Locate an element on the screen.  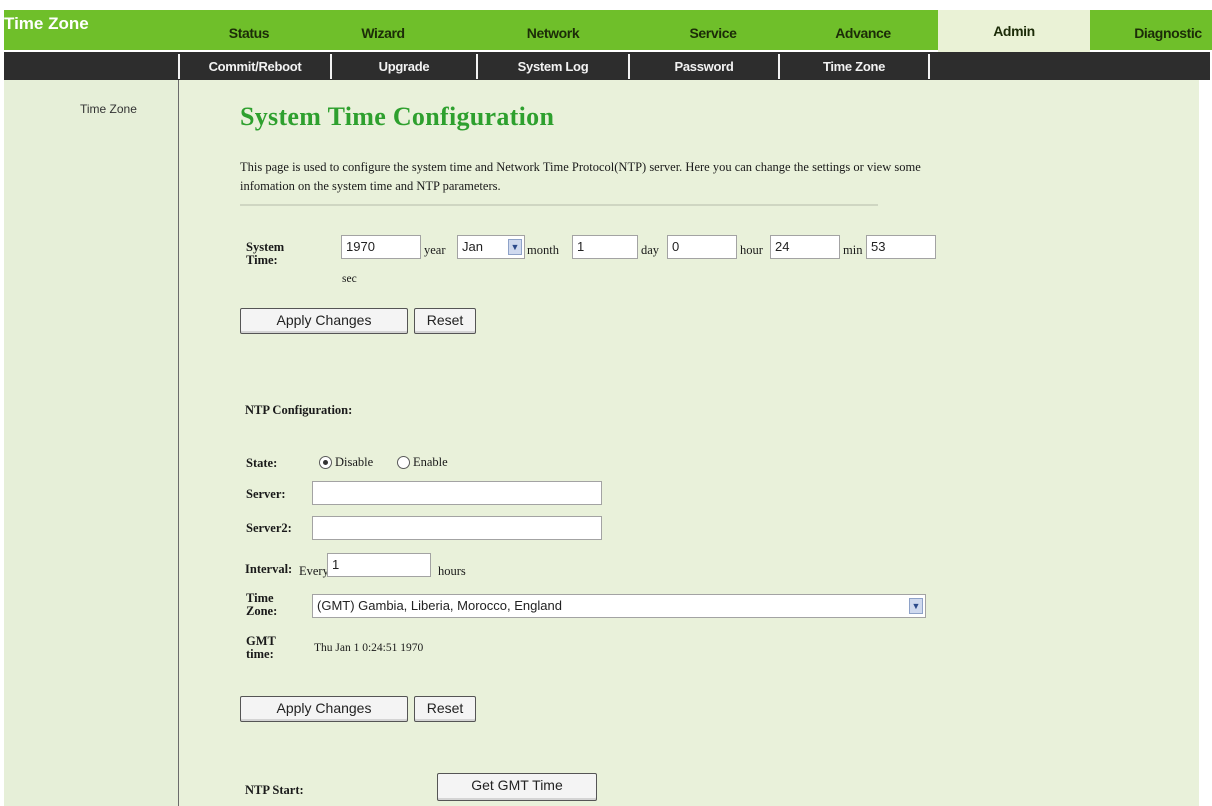
interval-prefix: Every is located at coordinates (314, 571).